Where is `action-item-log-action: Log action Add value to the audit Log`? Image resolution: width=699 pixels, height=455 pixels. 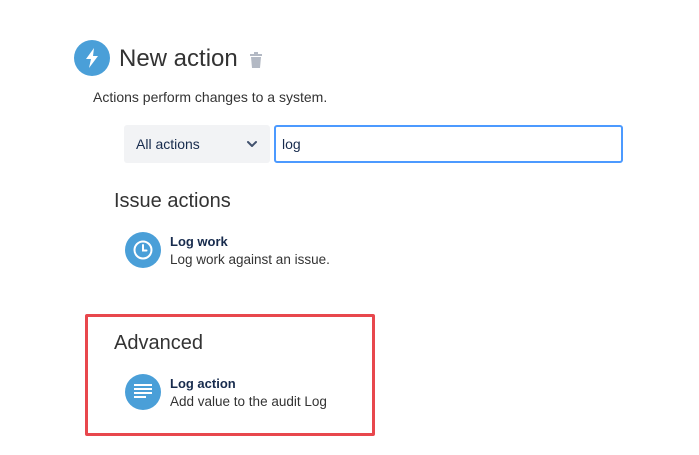 action-item-log-action: Log action Add value to the audit Log is located at coordinates (226, 392).